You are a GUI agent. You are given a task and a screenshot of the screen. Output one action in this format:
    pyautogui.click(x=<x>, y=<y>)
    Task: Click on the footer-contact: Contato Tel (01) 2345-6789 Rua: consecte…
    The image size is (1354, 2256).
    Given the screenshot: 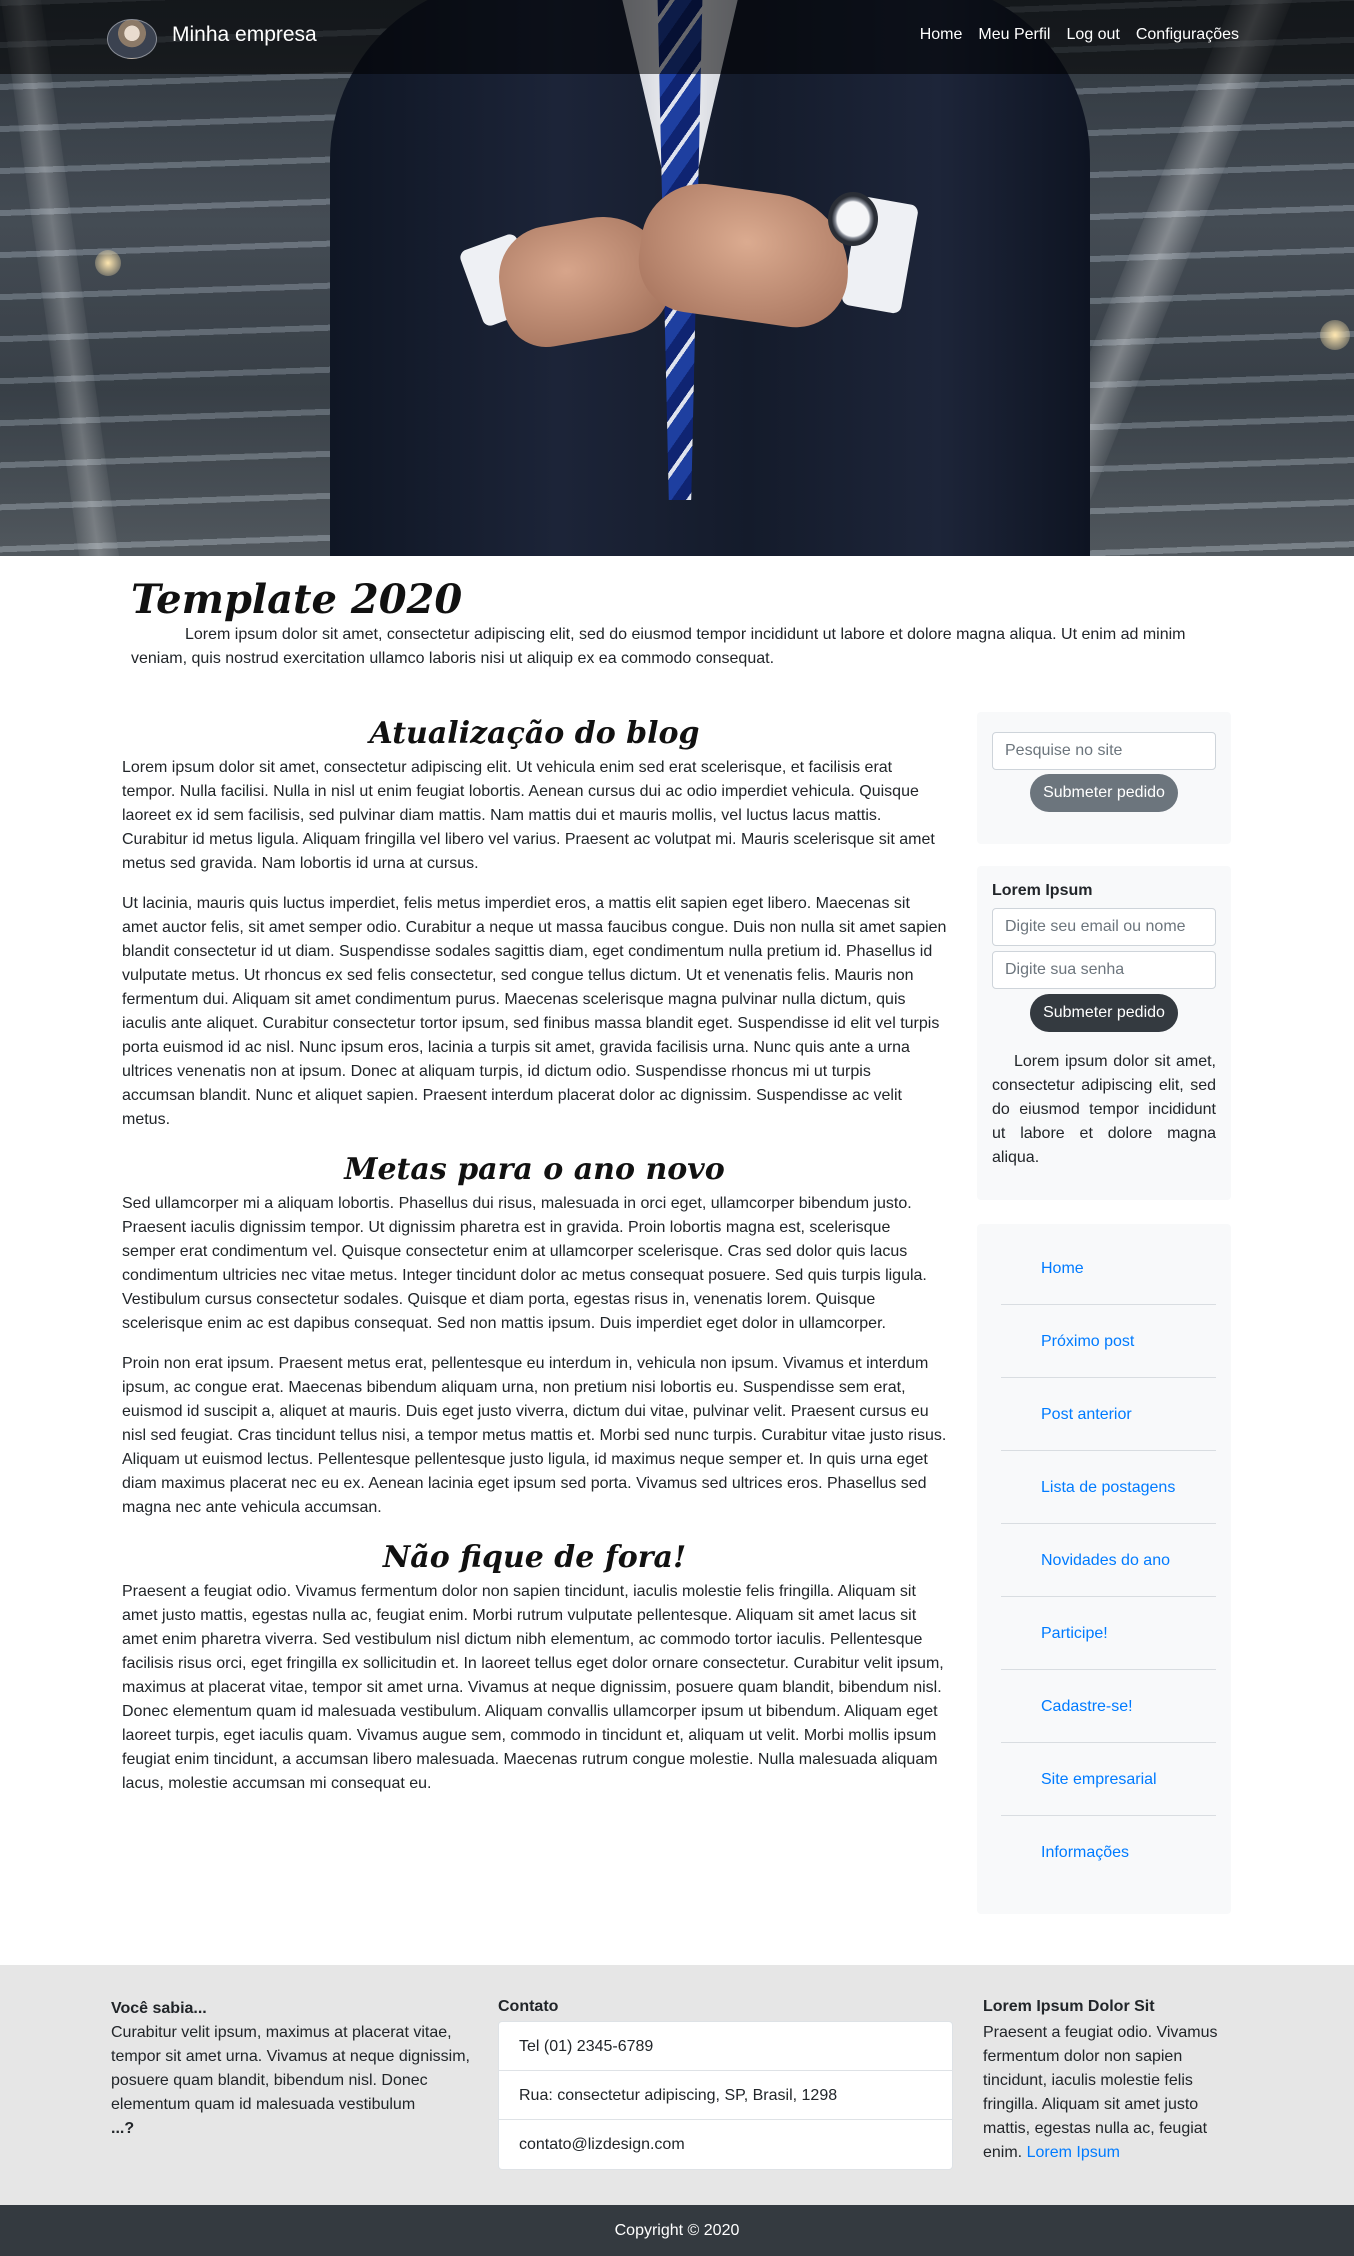 What is the action you would take?
    pyautogui.click(x=725, y=2083)
    